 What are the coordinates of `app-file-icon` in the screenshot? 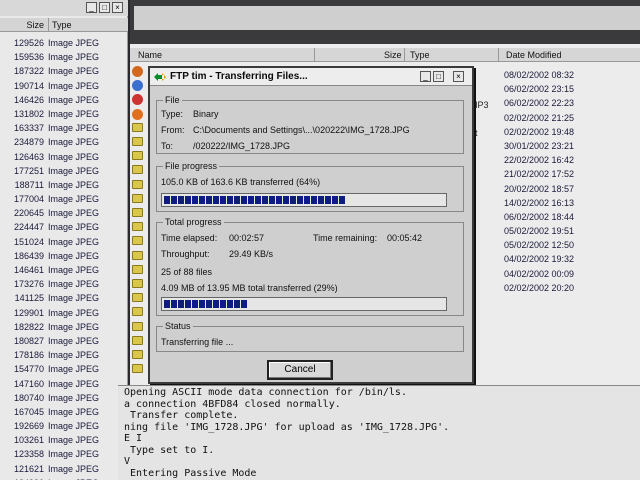 It's located at (137, 100).